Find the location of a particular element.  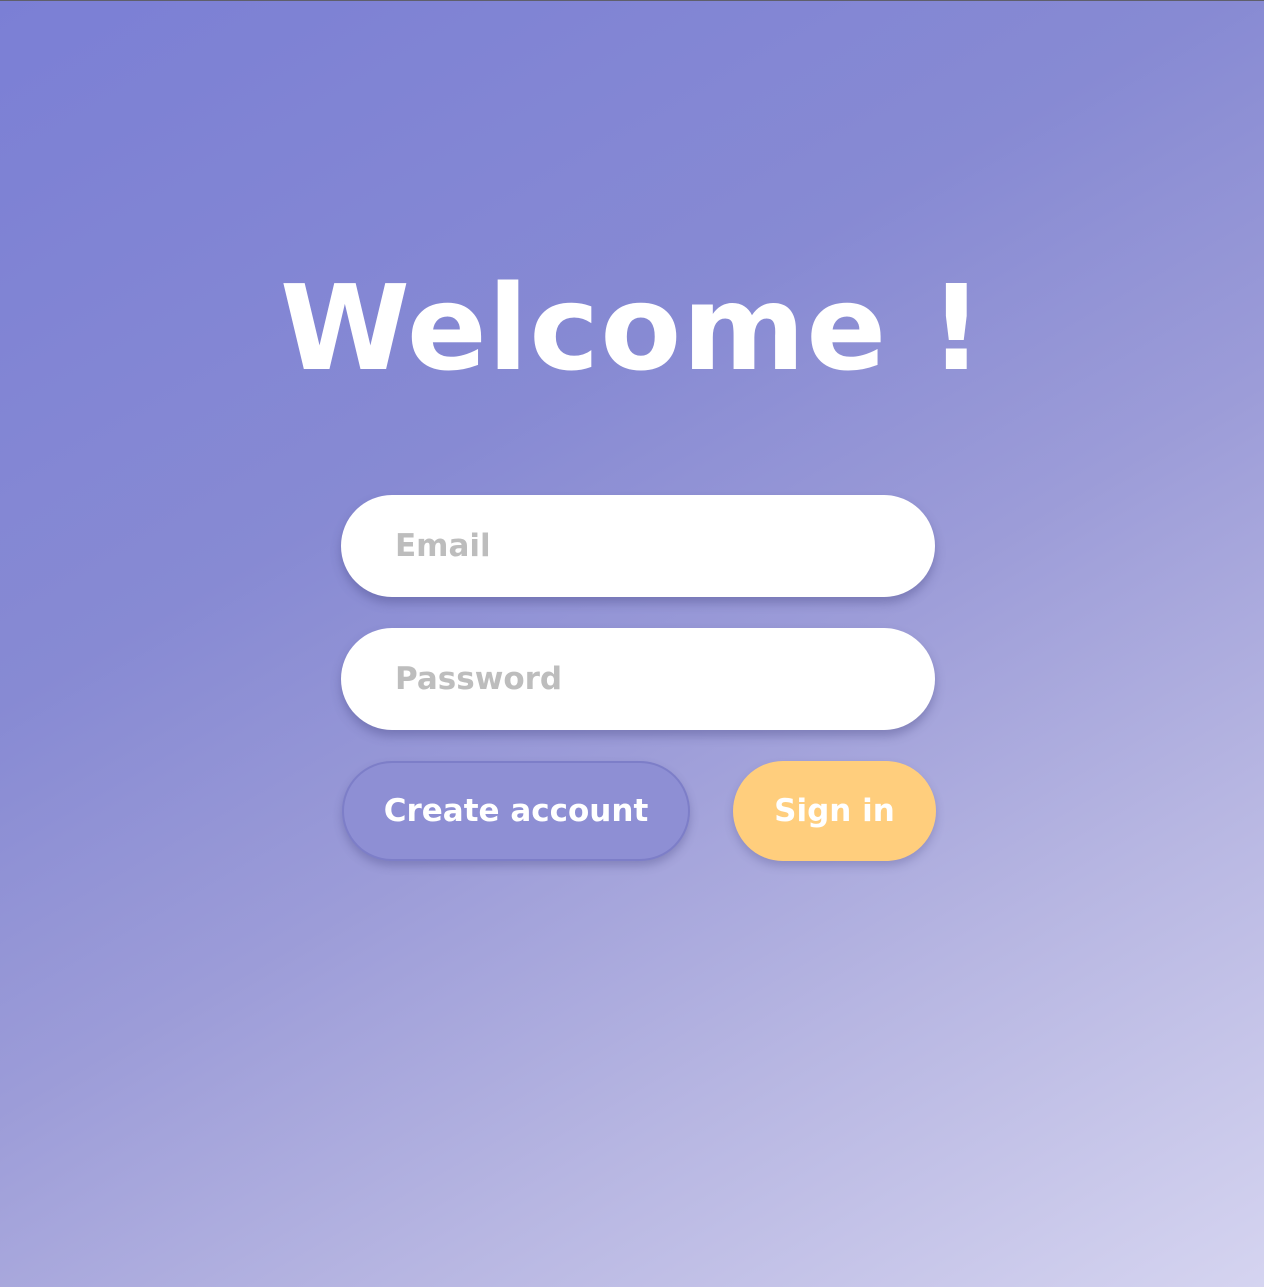

sign-in-button: Sign in is located at coordinates (834, 811).